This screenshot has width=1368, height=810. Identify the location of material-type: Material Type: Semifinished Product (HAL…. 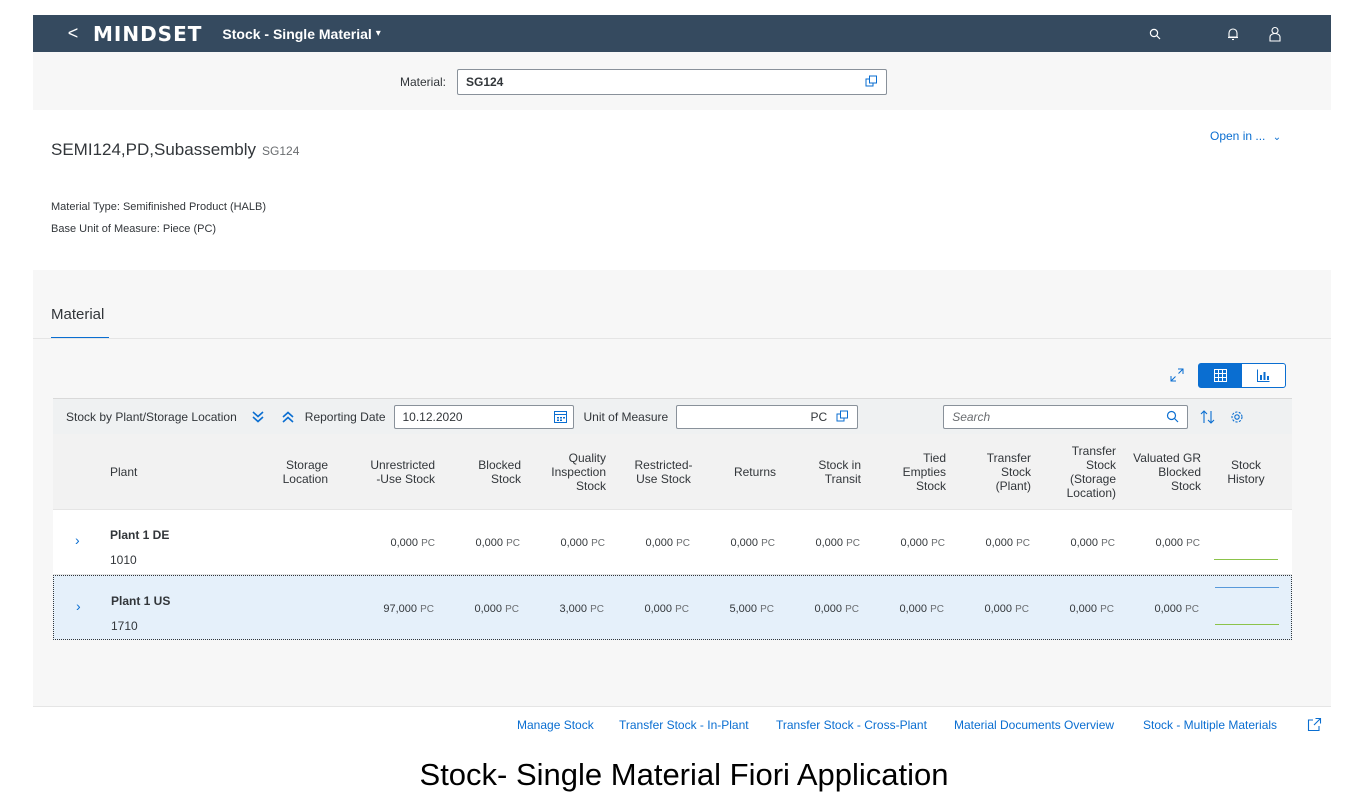
(158, 207).